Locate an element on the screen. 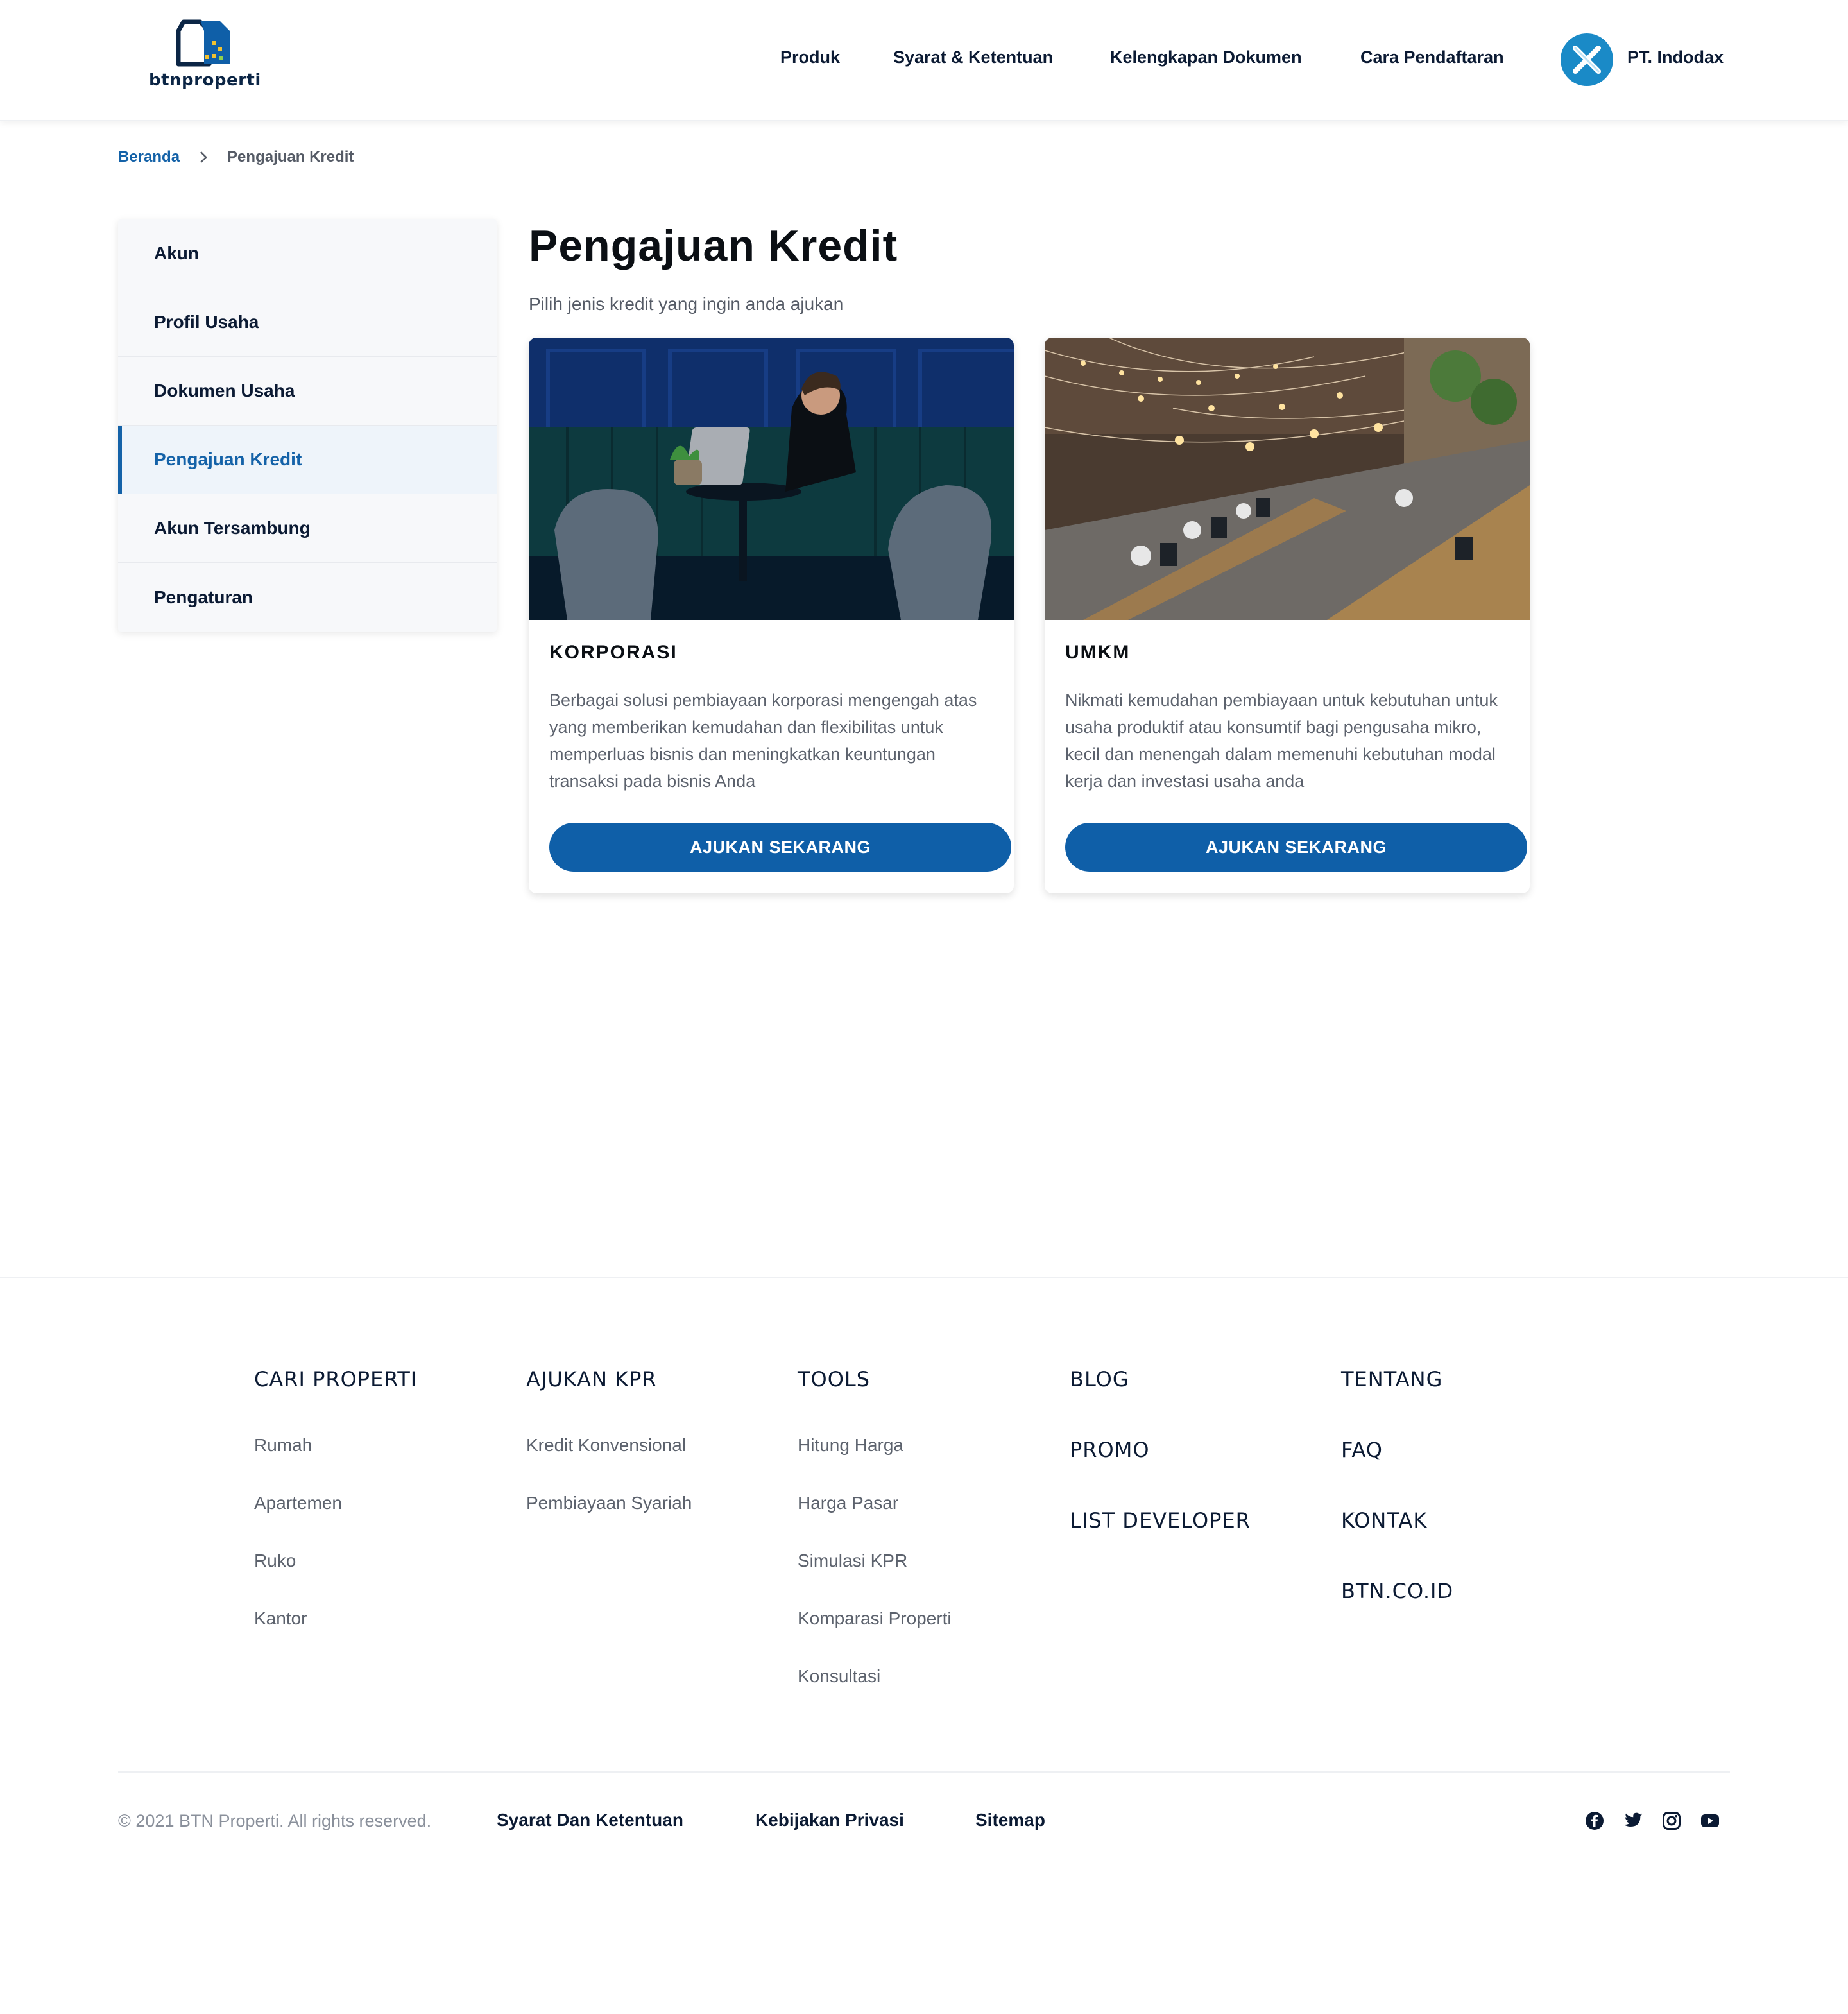 The width and height of the screenshot is (1848, 2014). nav-syarat-ketentuan: Syarat & Ketentuan is located at coordinates (973, 57).